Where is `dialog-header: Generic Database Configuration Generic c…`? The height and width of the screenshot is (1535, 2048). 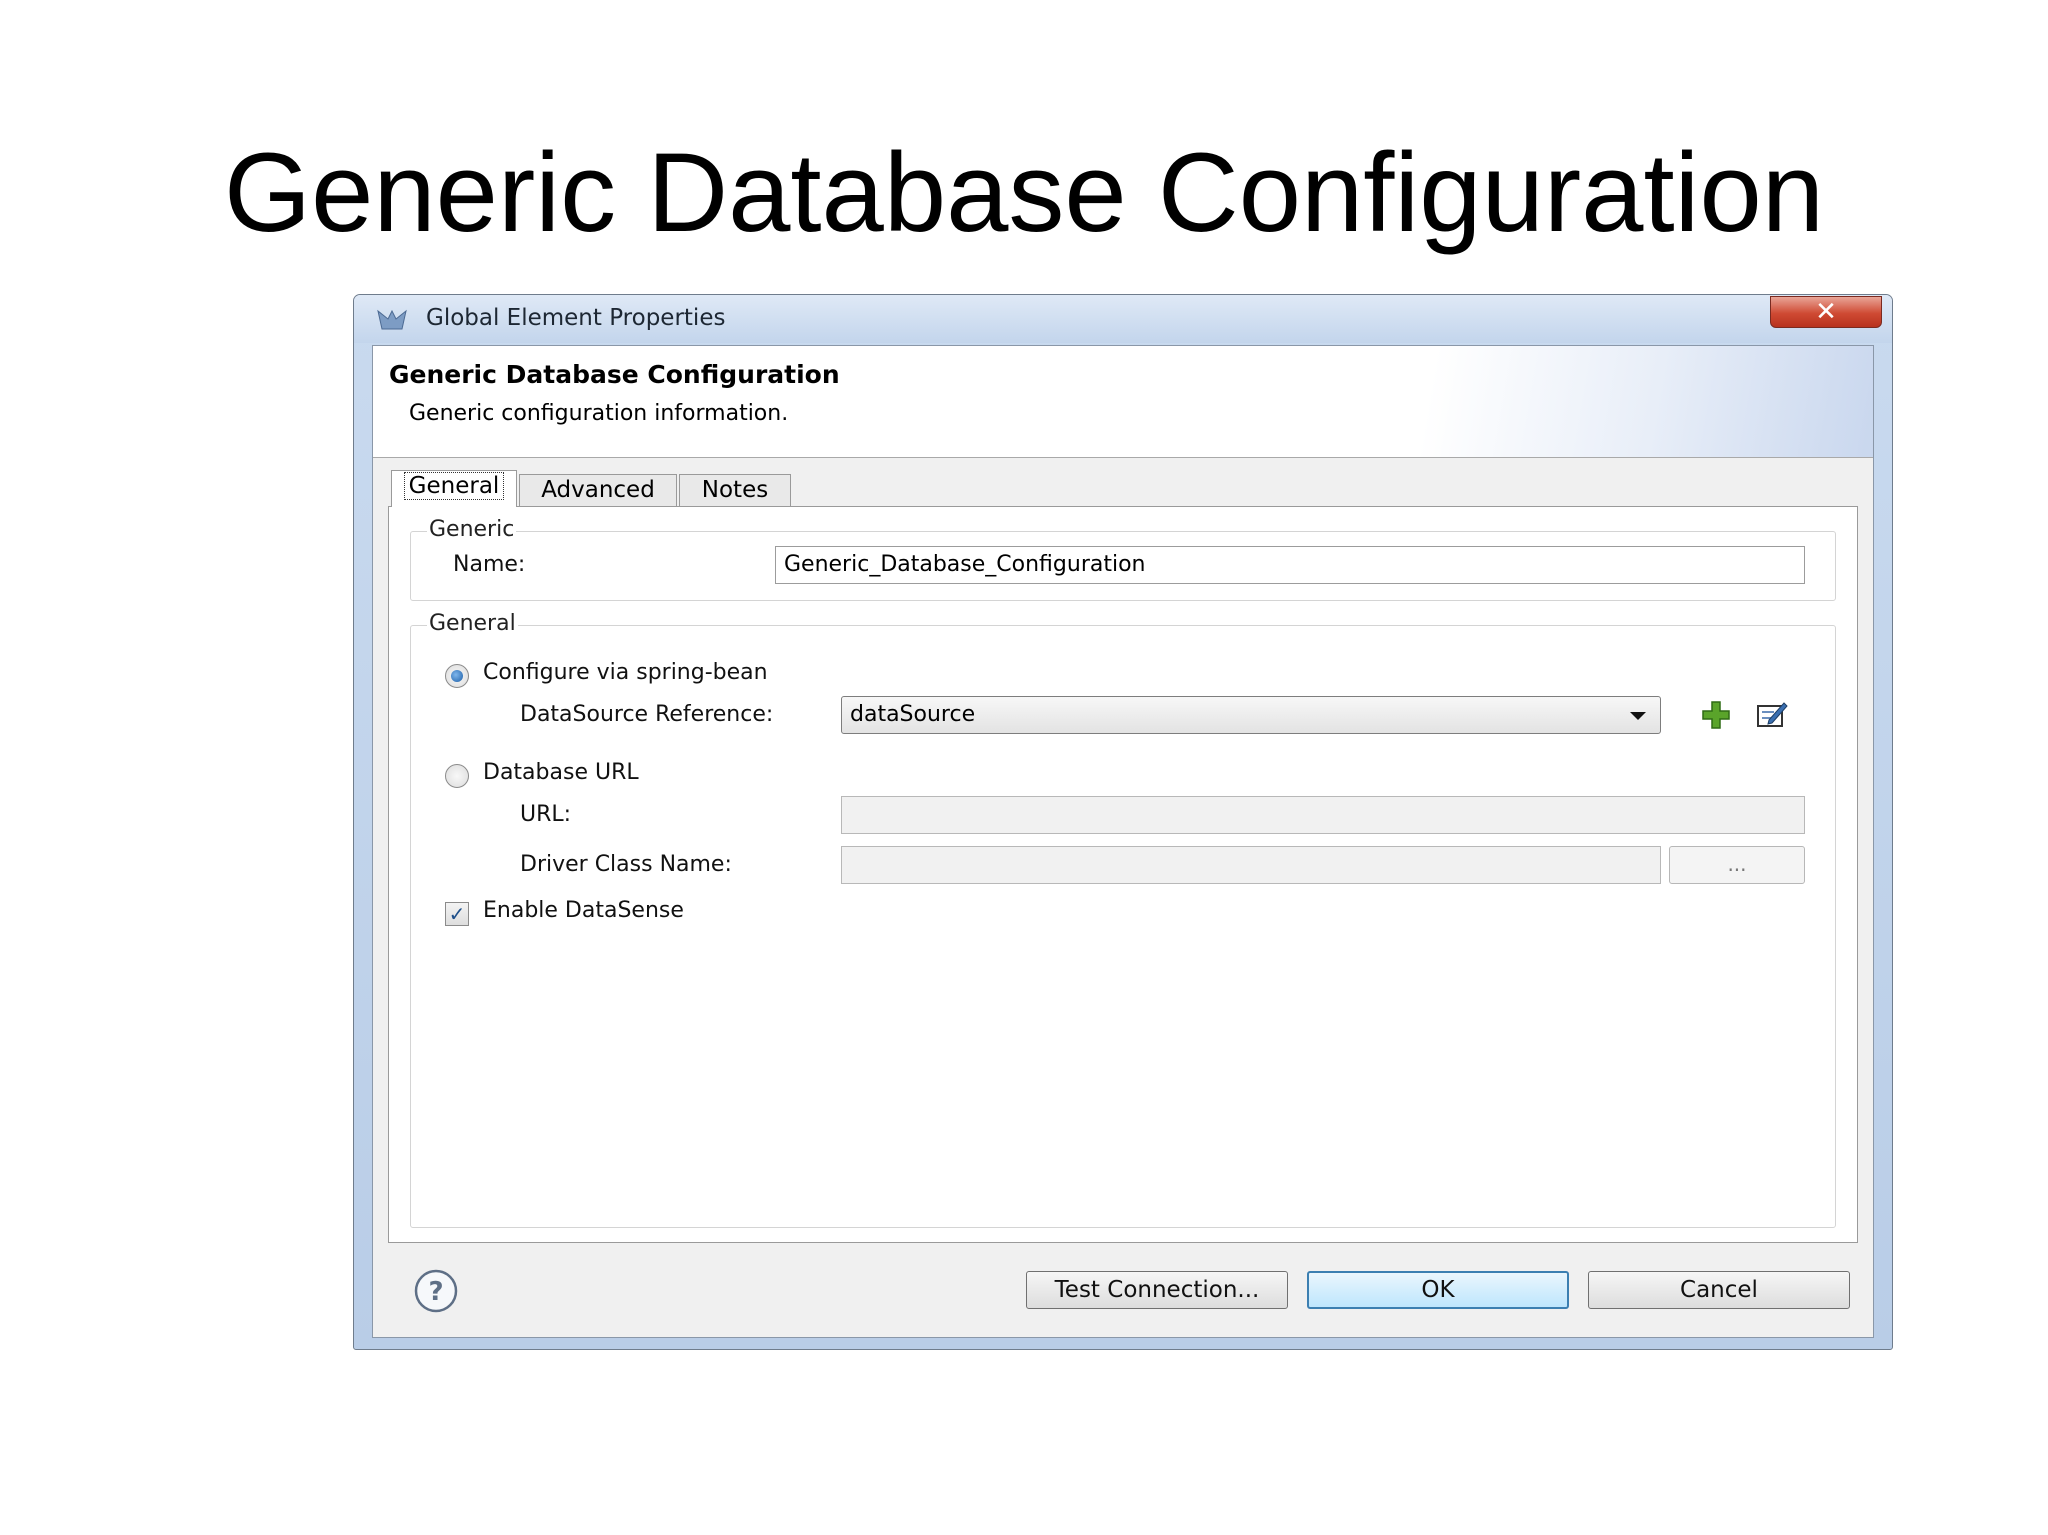
dialog-header: Generic Database Configuration Generic c… is located at coordinates (1123, 402).